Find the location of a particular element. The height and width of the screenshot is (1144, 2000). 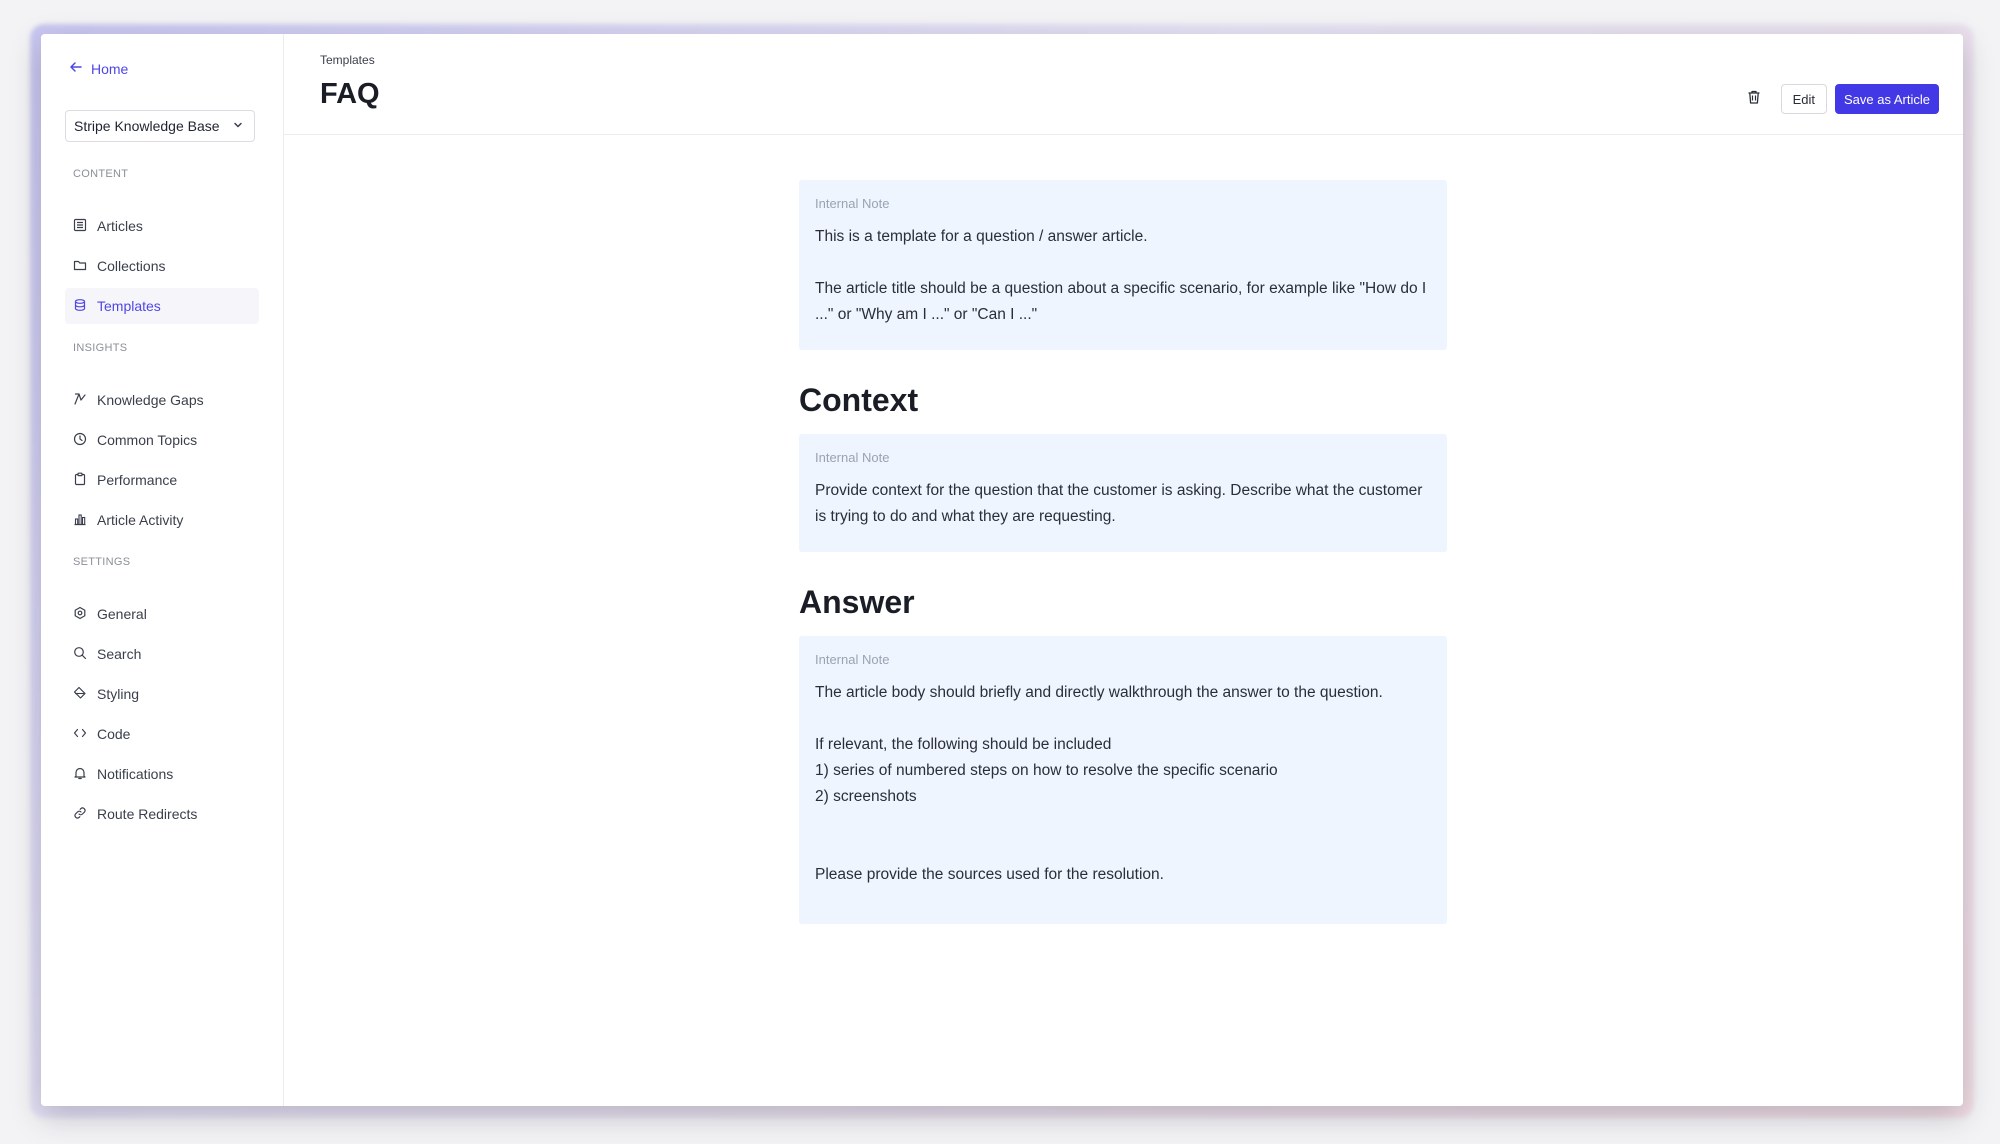

chevron-down-icon is located at coordinates (238, 126).